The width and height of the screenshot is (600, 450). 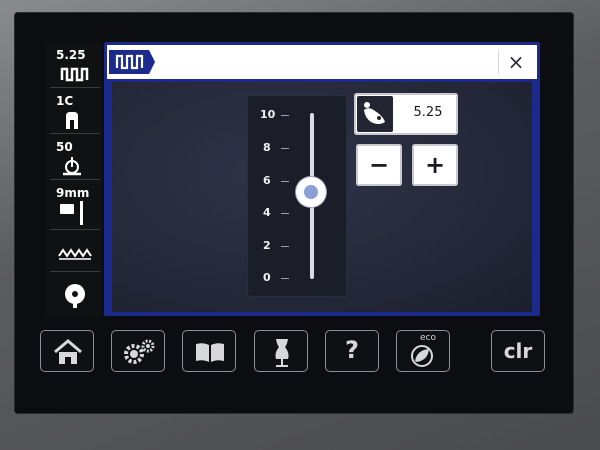 What do you see at coordinates (267, 147) in the screenshot?
I see `slider-tick-label: 8` at bounding box center [267, 147].